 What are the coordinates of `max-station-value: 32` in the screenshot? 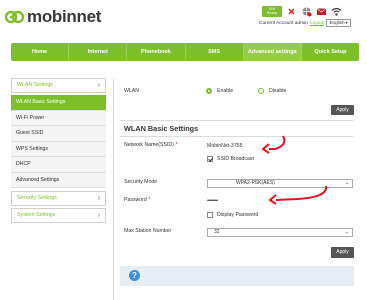 It's located at (217, 232).